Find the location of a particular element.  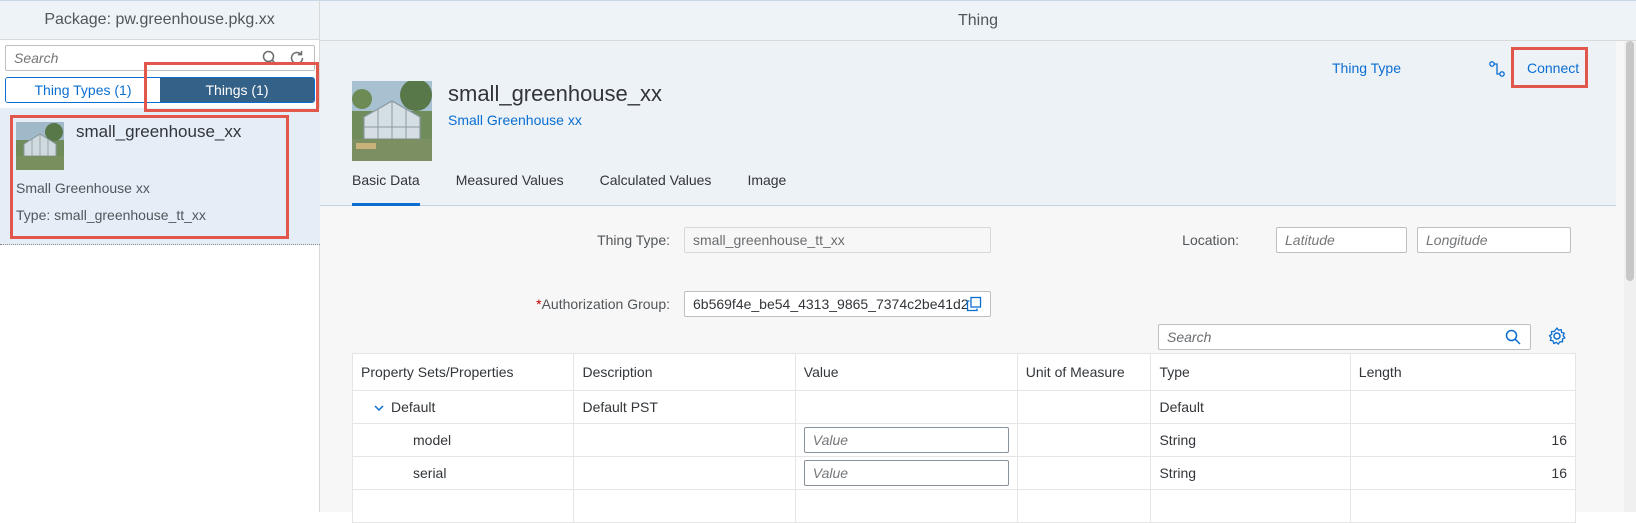

tab-calculated-values: Calculated Values is located at coordinates (656, 189).